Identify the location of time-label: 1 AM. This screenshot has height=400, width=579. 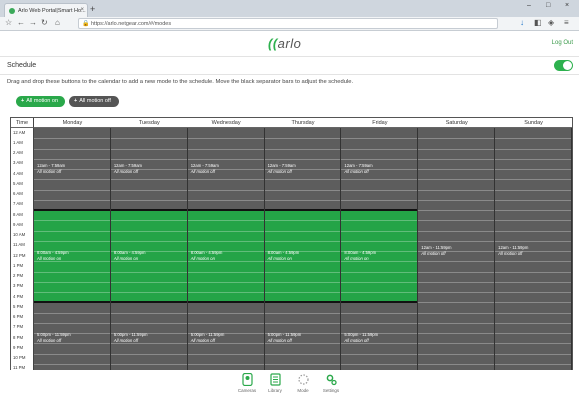
(18, 142).